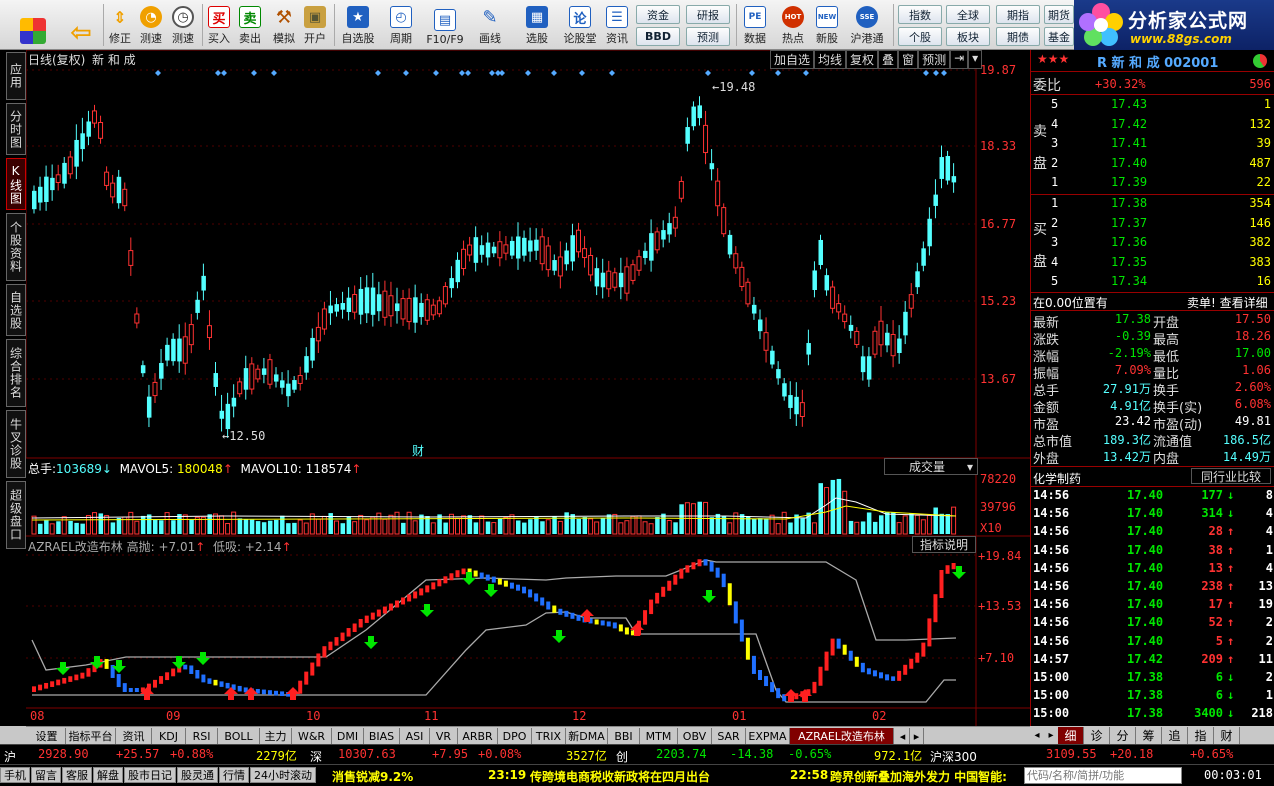 The width and height of the screenshot is (1274, 786). Describe the element at coordinates (1059, 36) in the screenshot. I see `fund-button: 基金` at that location.